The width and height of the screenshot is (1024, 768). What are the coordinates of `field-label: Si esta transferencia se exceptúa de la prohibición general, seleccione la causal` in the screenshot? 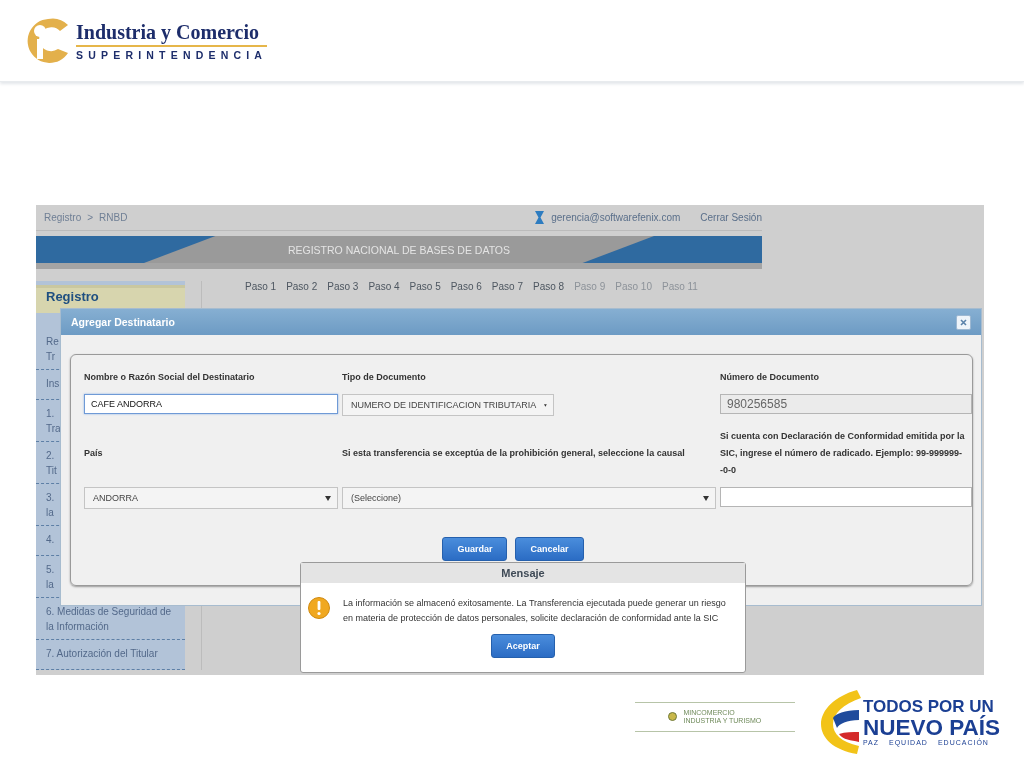 It's located at (514, 453).